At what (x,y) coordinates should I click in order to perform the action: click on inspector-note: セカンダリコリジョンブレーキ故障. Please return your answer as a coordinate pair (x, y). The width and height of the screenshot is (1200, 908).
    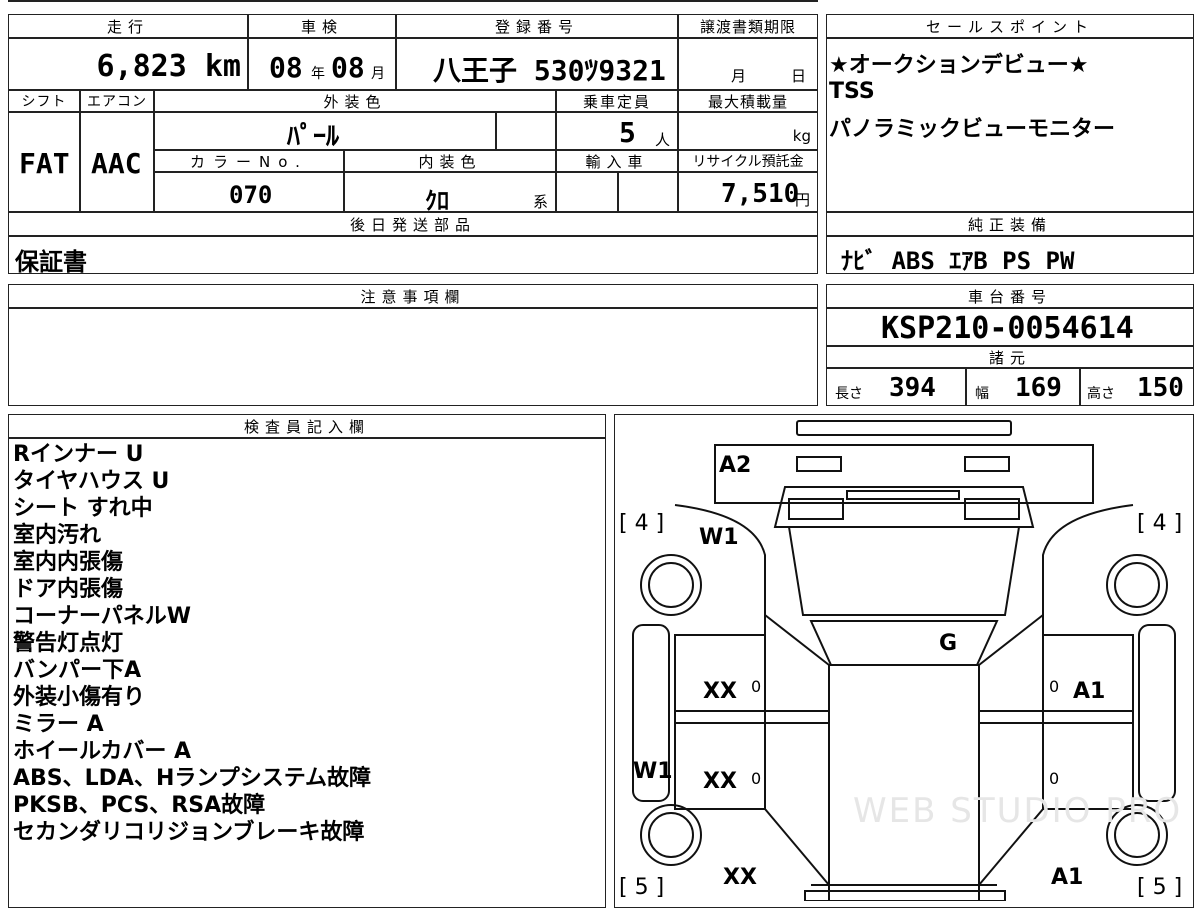
    Looking at the image, I should click on (189, 832).